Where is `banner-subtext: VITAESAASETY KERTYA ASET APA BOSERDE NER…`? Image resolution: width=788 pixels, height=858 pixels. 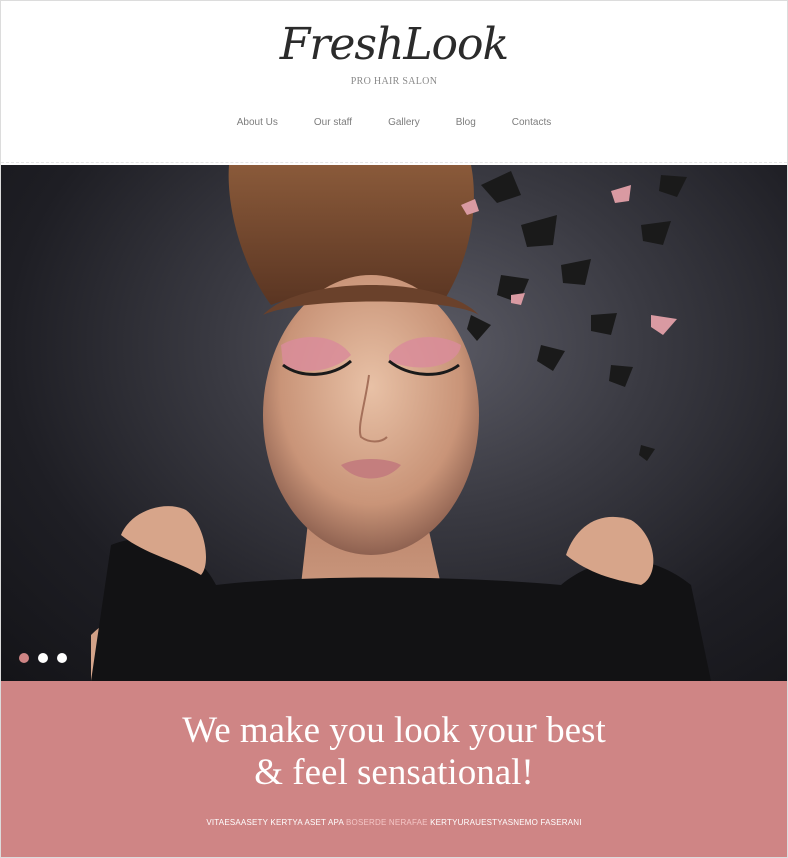
banner-subtext: VITAESAASETY KERTYA ASET APA BOSERDE NER… is located at coordinates (394, 822).